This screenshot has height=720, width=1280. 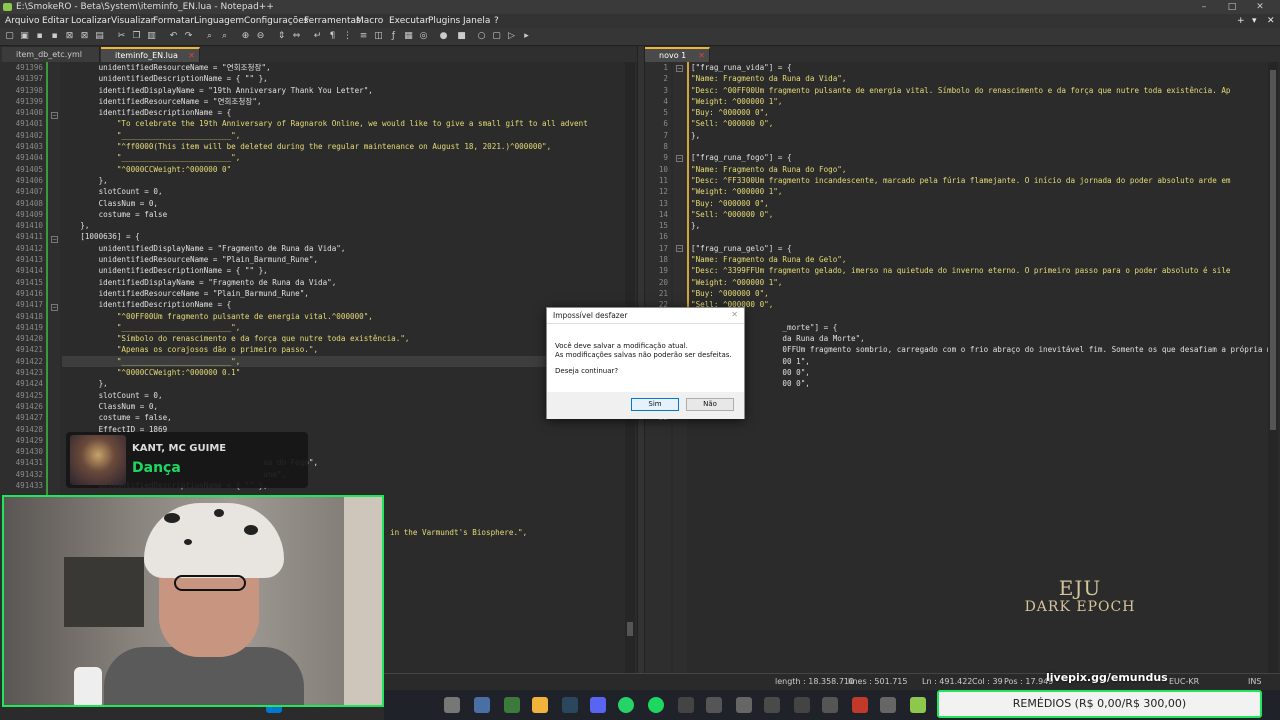 What do you see at coordinates (369, 21) in the screenshot?
I see `menu-macro: Macro` at bounding box center [369, 21].